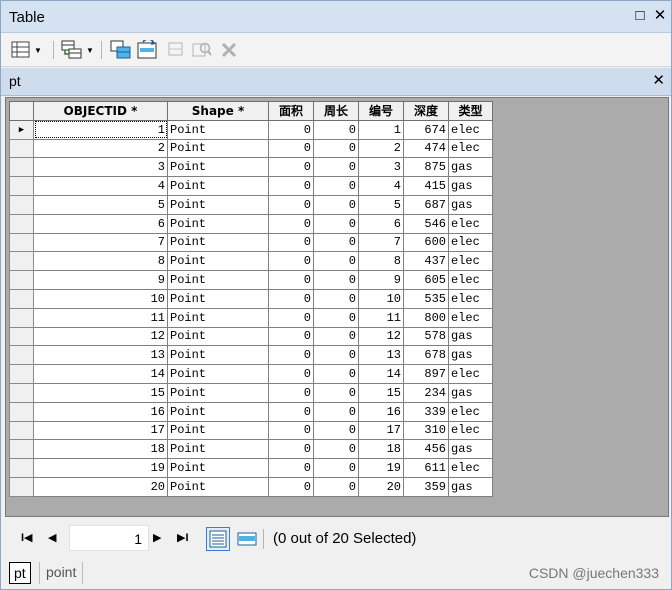 This screenshot has height=590, width=672. I want to click on table-cell: 18, so click(381, 449).